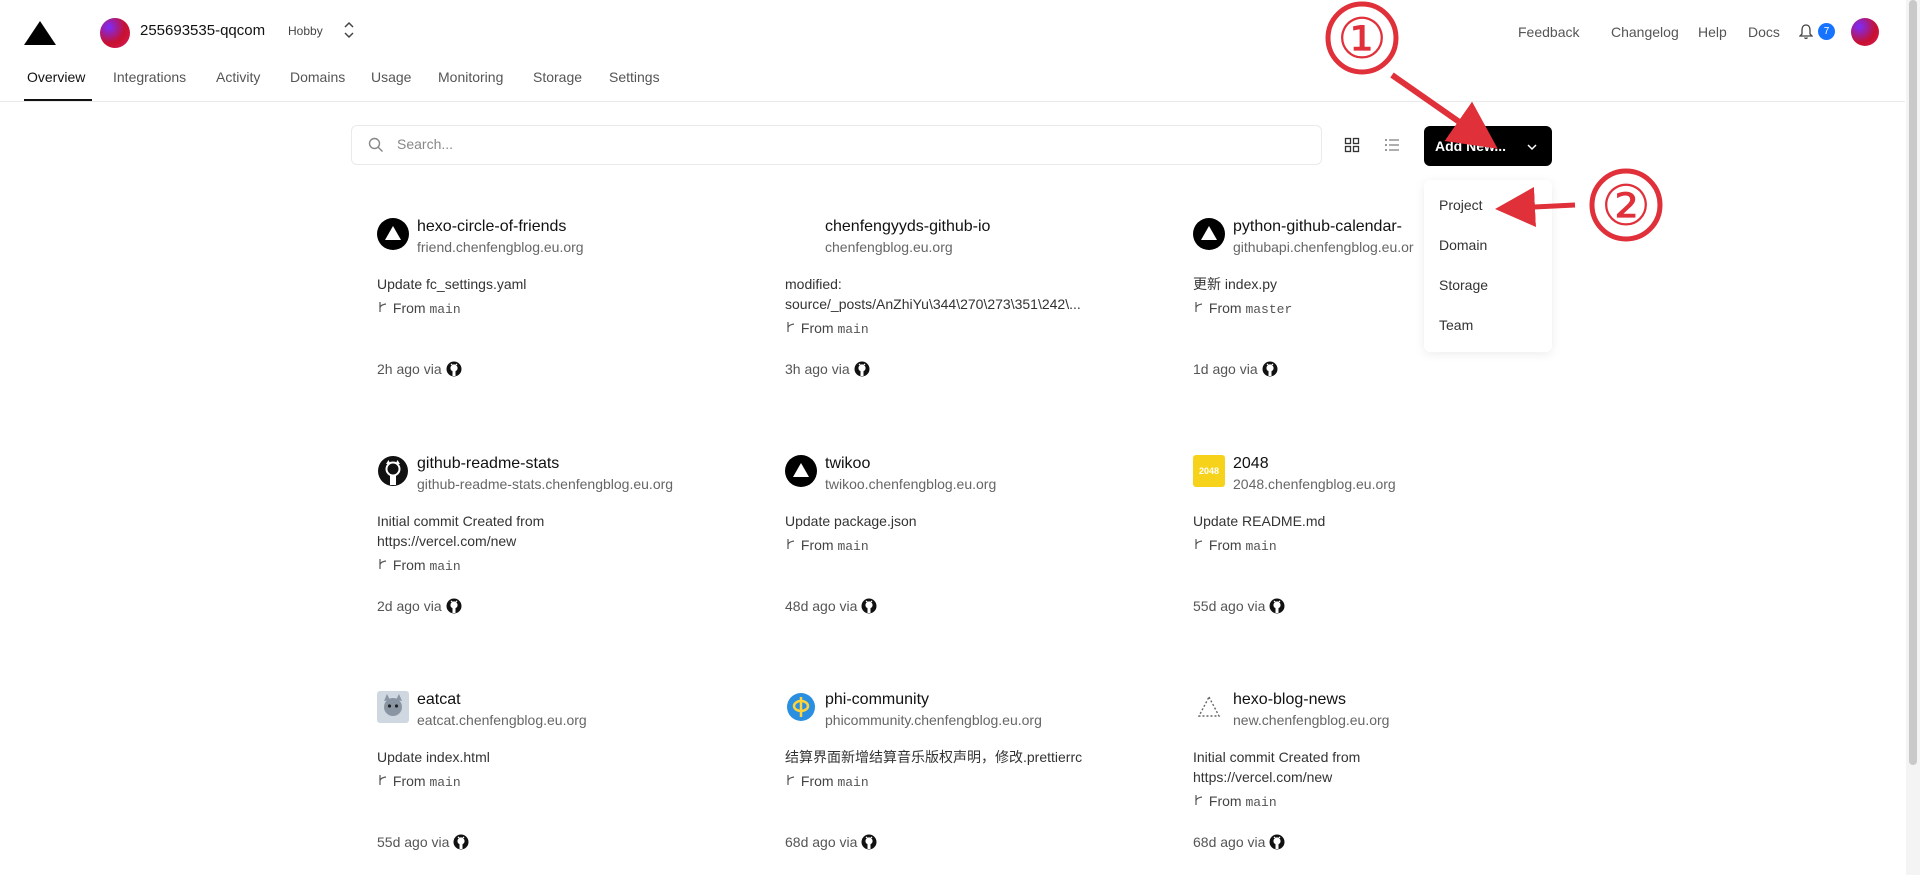  I want to click on team-name: 255693535-qqcom, so click(202, 30).